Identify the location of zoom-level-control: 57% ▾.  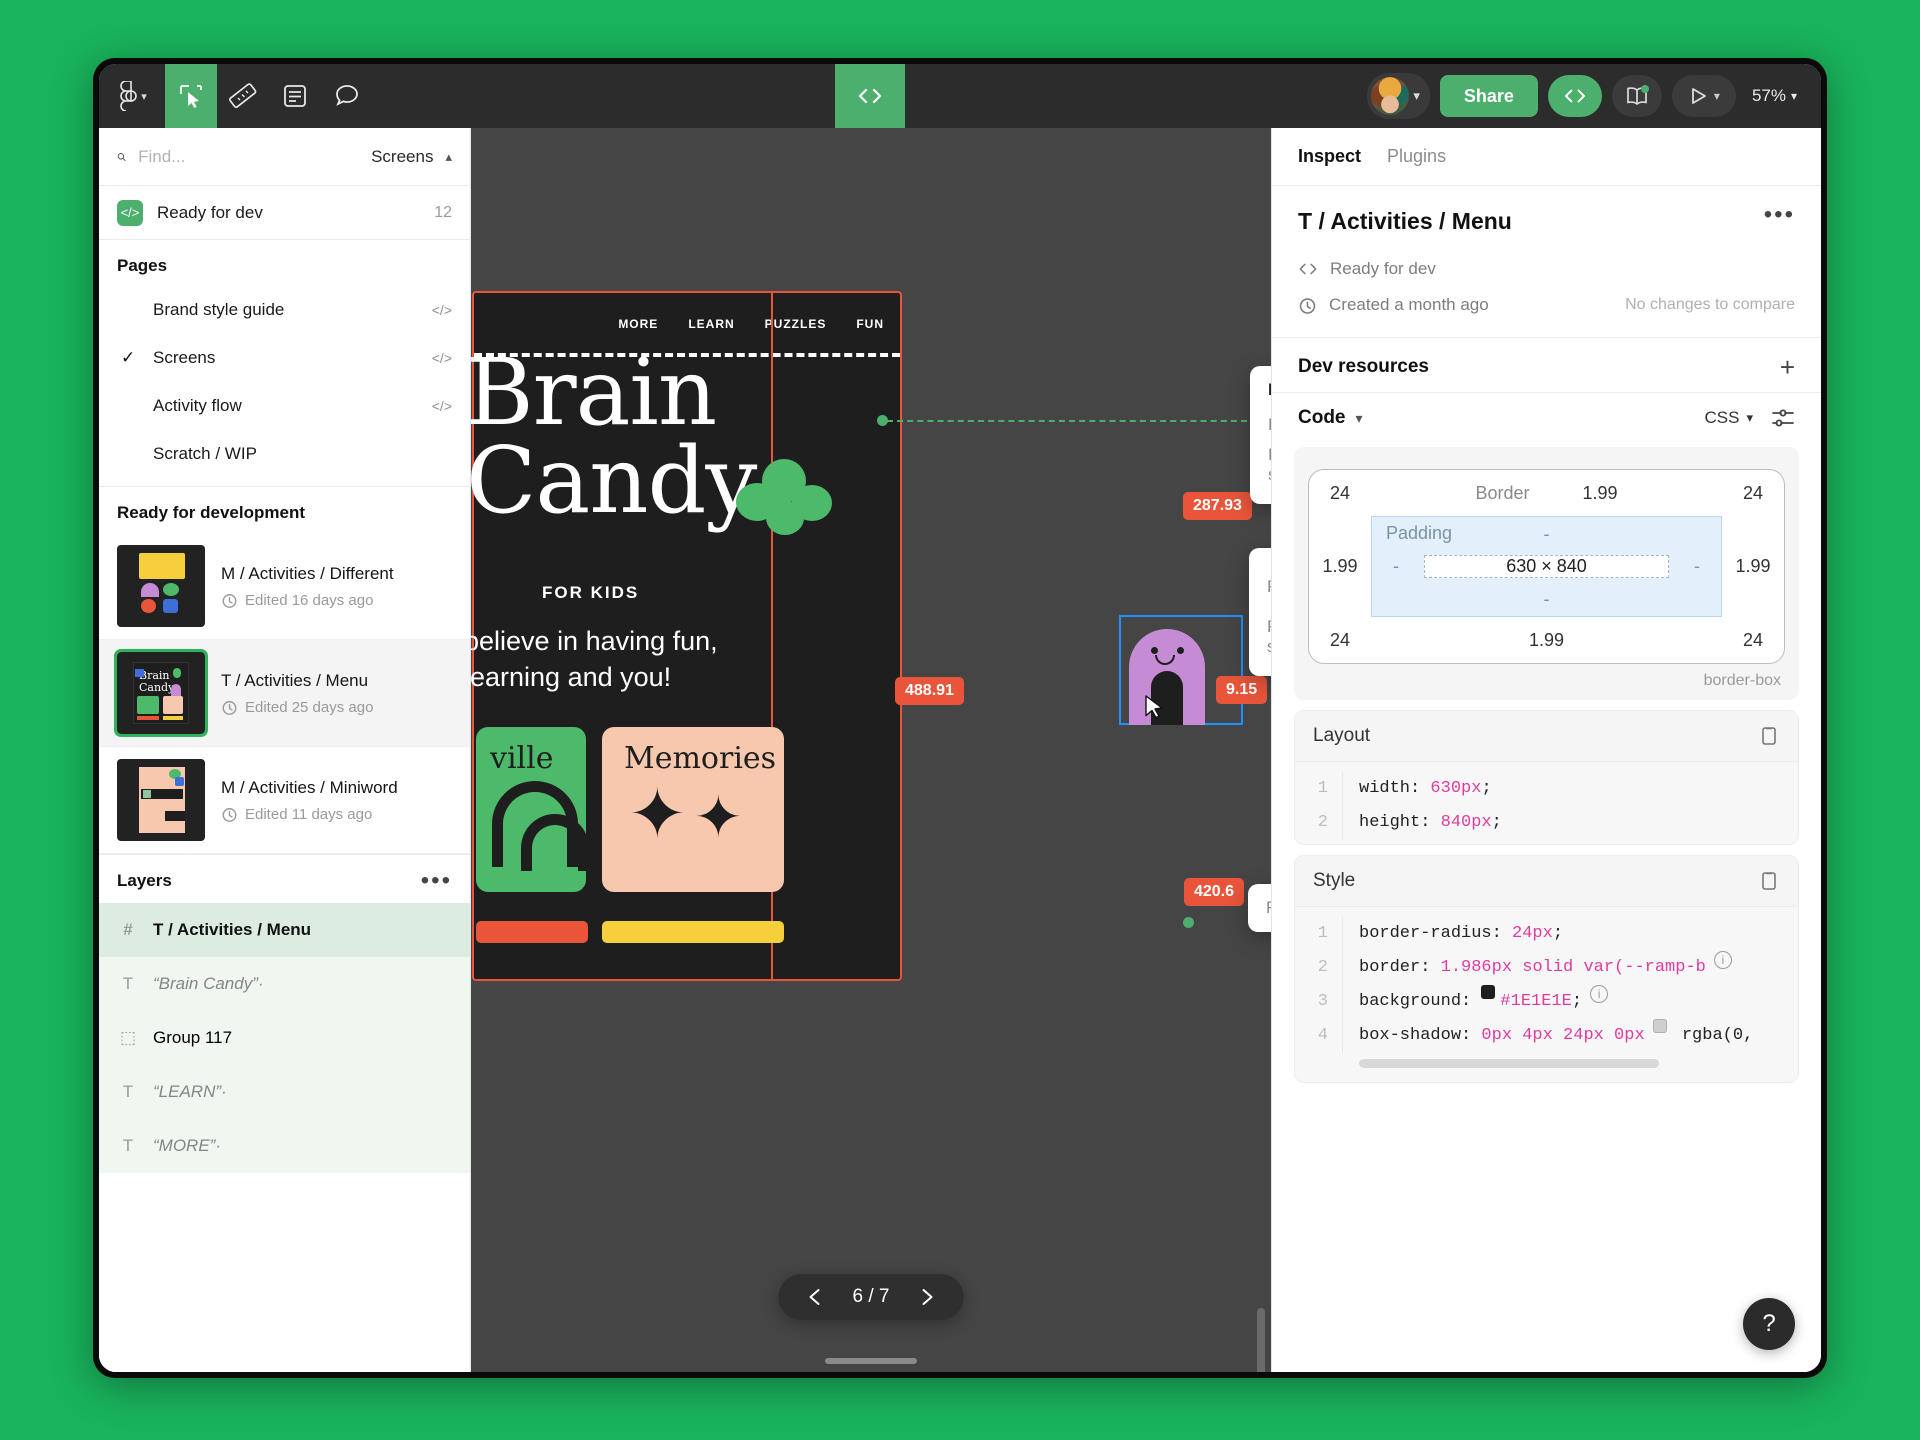
(1774, 96).